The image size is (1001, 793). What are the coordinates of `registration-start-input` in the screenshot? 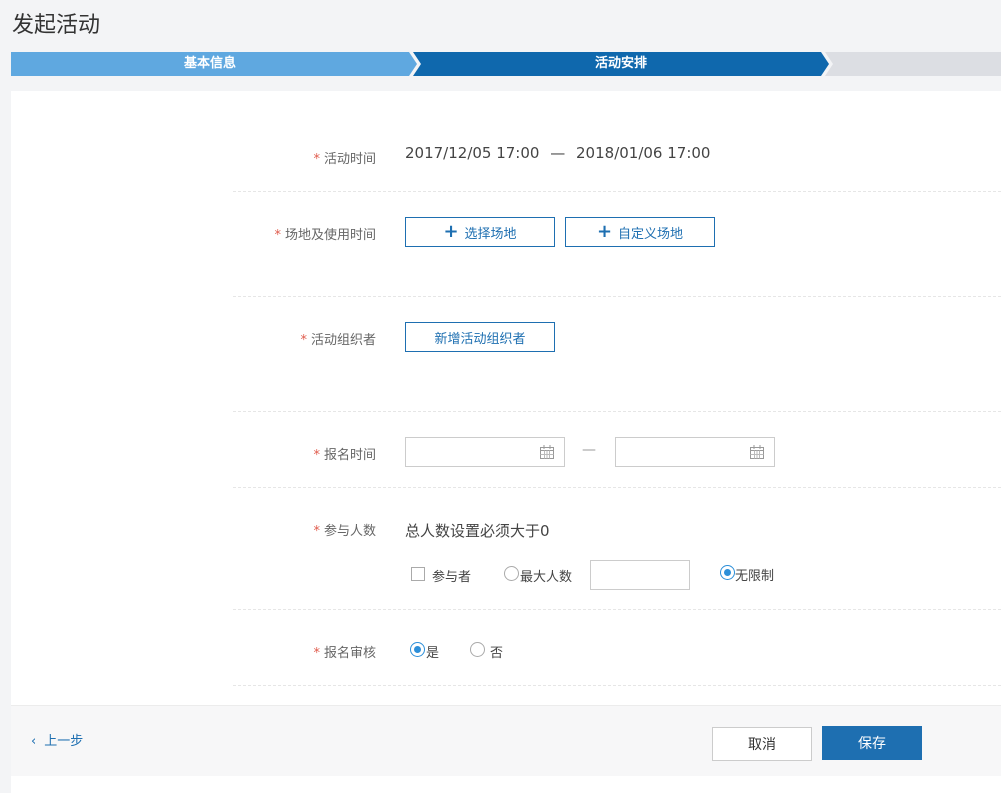 It's located at (485, 452).